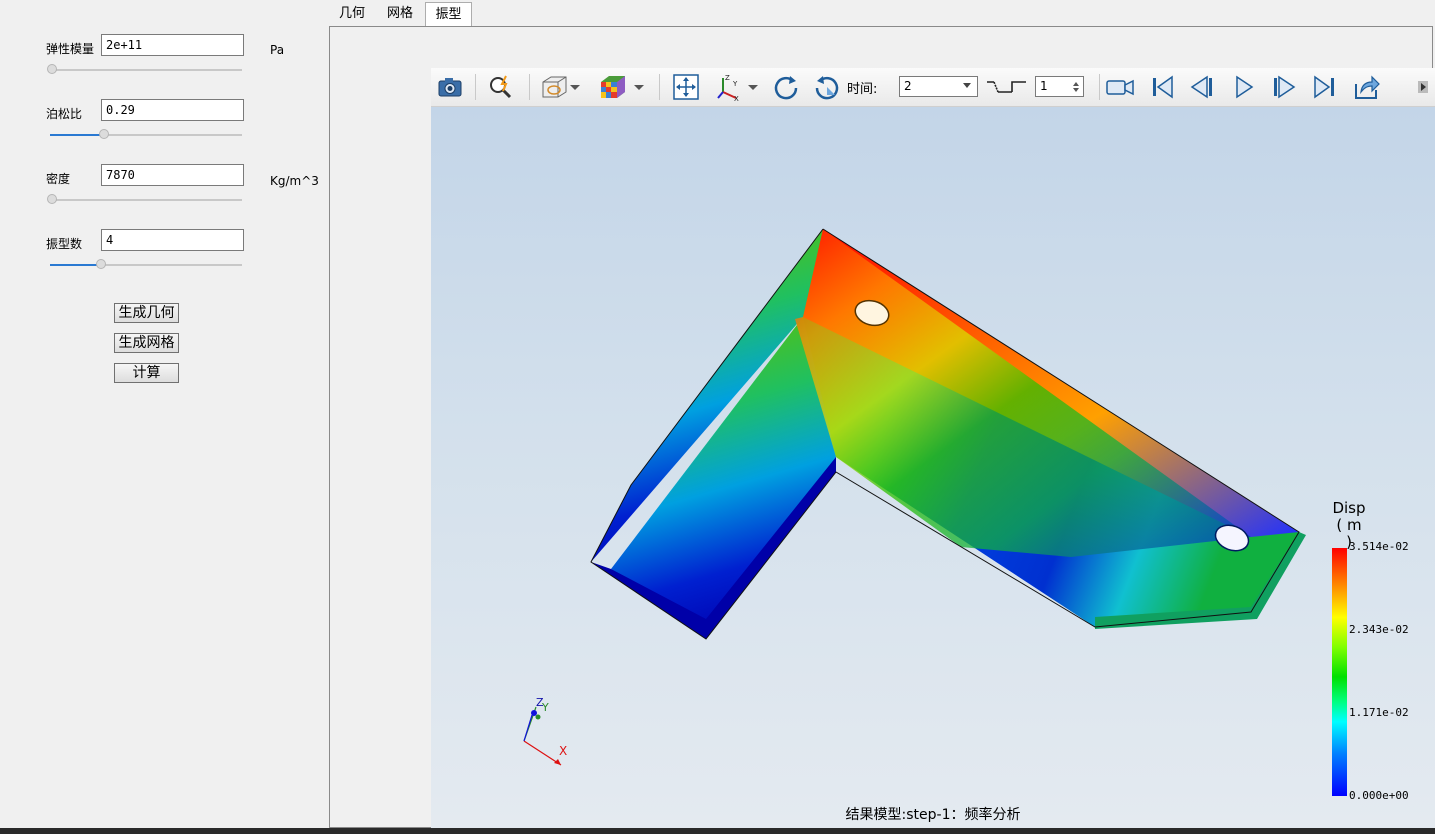 The height and width of the screenshot is (834, 1435). Describe the element at coordinates (277, 50) in the screenshot. I see `youngs-modulus-unit: Pa` at that location.